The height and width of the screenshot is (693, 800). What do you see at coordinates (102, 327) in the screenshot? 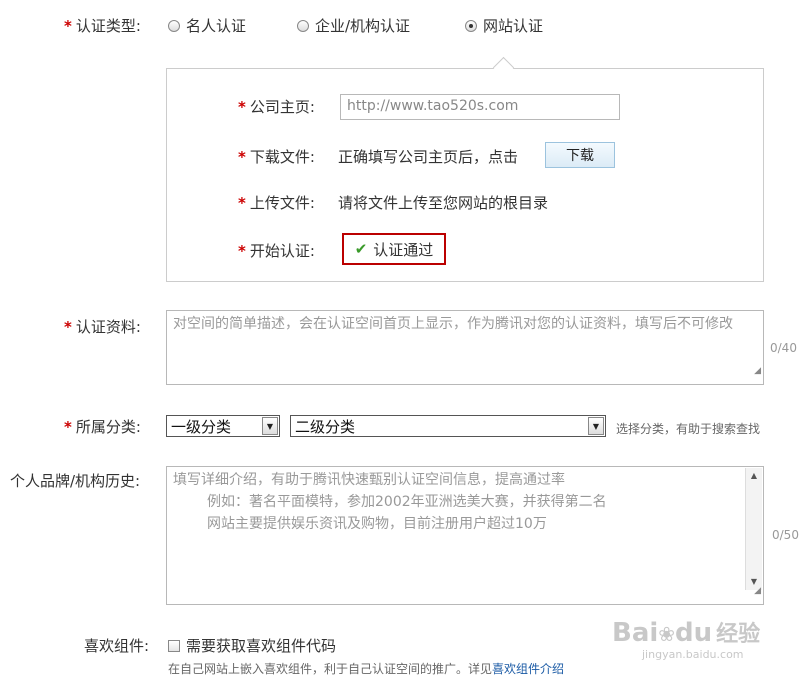
I see `auth-material-label: * 认证资料:` at bounding box center [102, 327].